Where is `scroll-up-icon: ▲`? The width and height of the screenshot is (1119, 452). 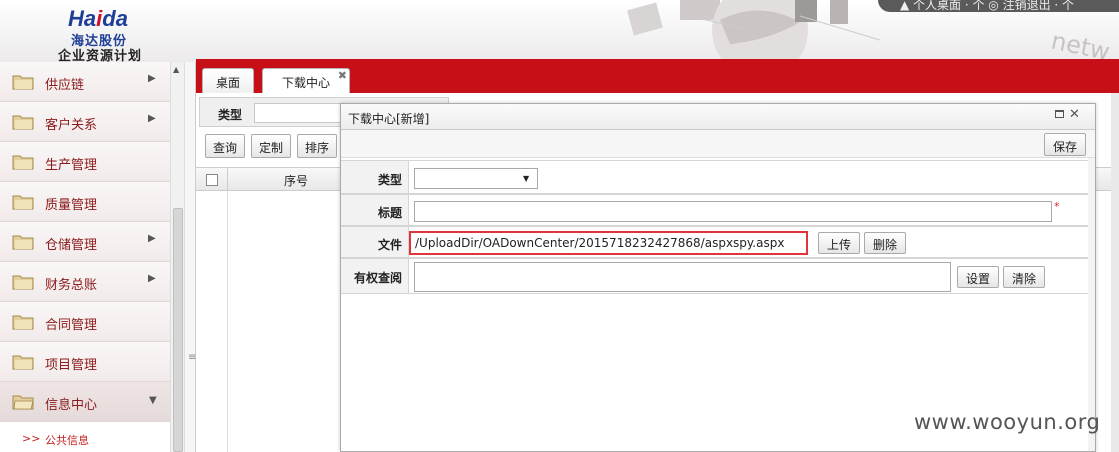 scroll-up-icon: ▲ is located at coordinates (176, 69).